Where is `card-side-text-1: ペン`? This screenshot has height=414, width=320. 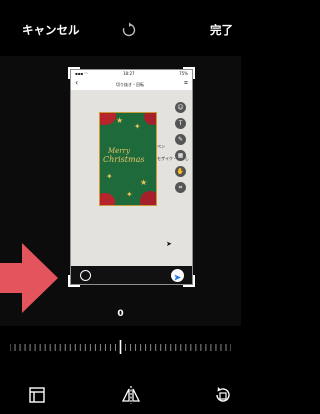 card-side-text-1: ペン is located at coordinates (161, 146).